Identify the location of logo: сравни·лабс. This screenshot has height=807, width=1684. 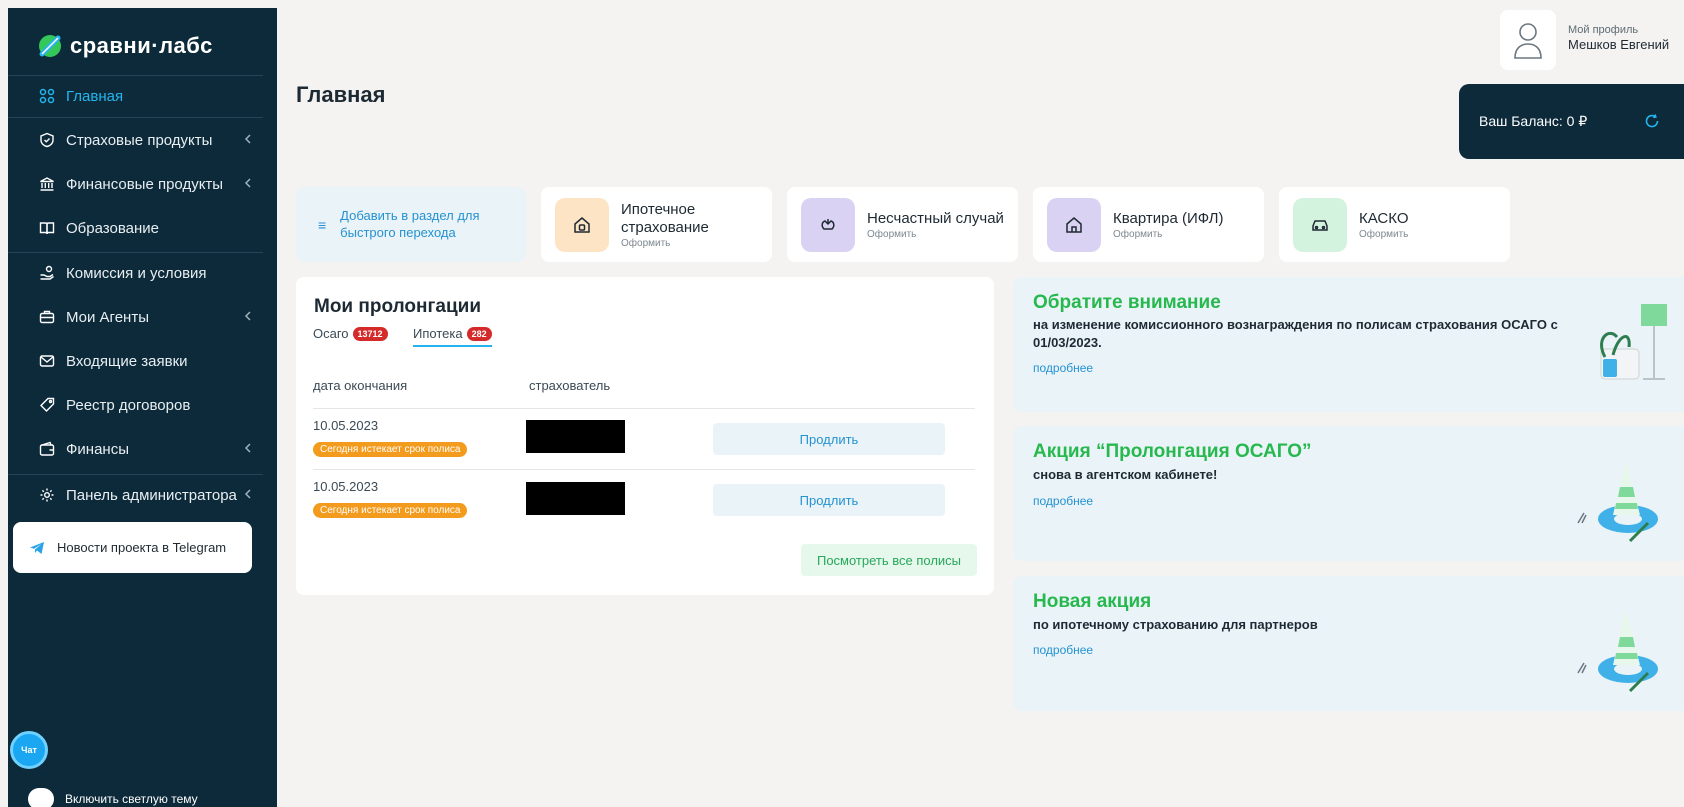
(125, 46).